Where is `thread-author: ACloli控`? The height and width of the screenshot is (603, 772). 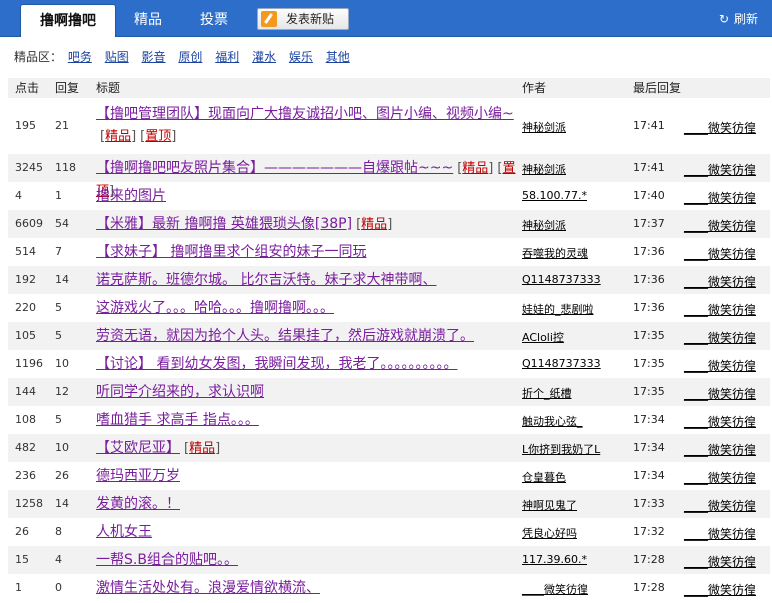
thread-author: ACloli控 is located at coordinates (543, 337).